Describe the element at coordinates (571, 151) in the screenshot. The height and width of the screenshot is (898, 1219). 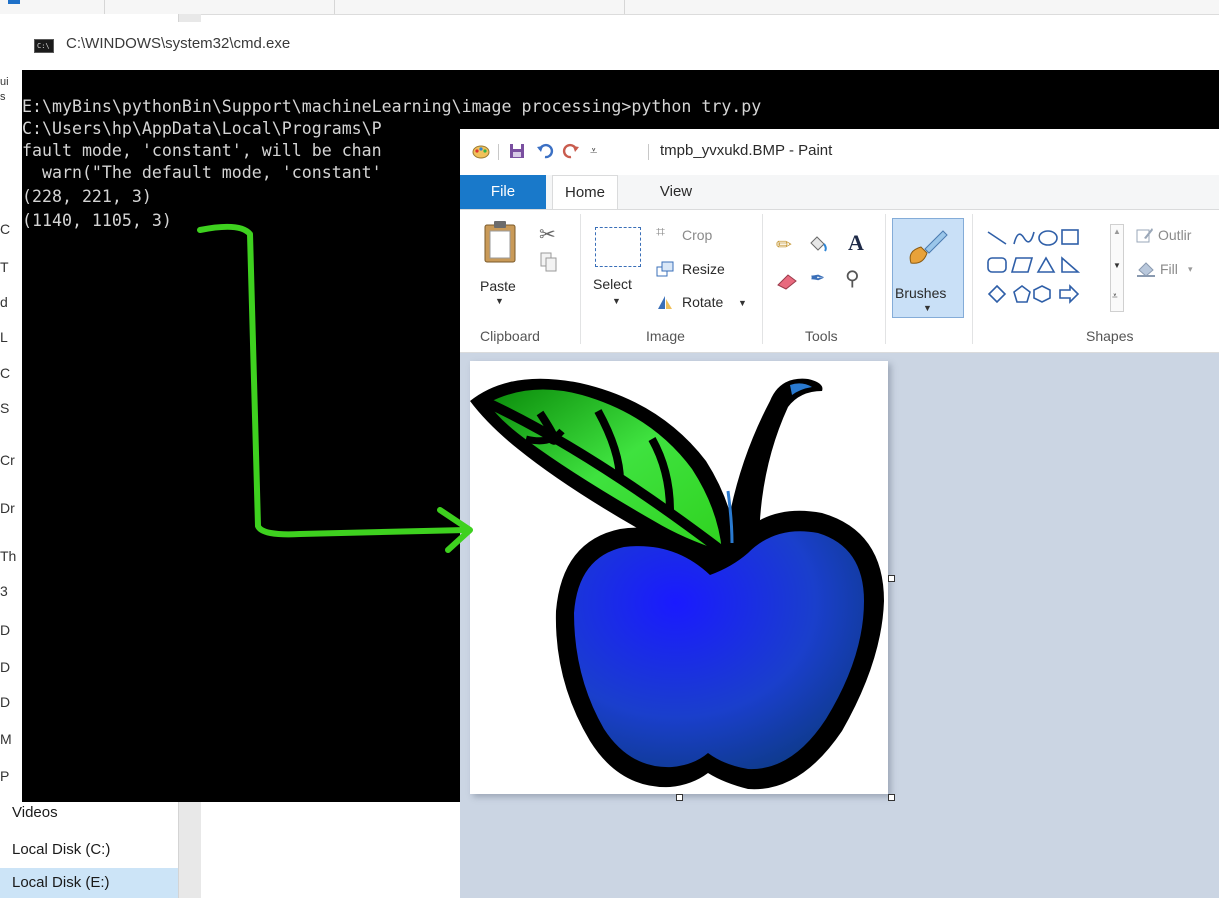
I see `redo-icon` at that location.